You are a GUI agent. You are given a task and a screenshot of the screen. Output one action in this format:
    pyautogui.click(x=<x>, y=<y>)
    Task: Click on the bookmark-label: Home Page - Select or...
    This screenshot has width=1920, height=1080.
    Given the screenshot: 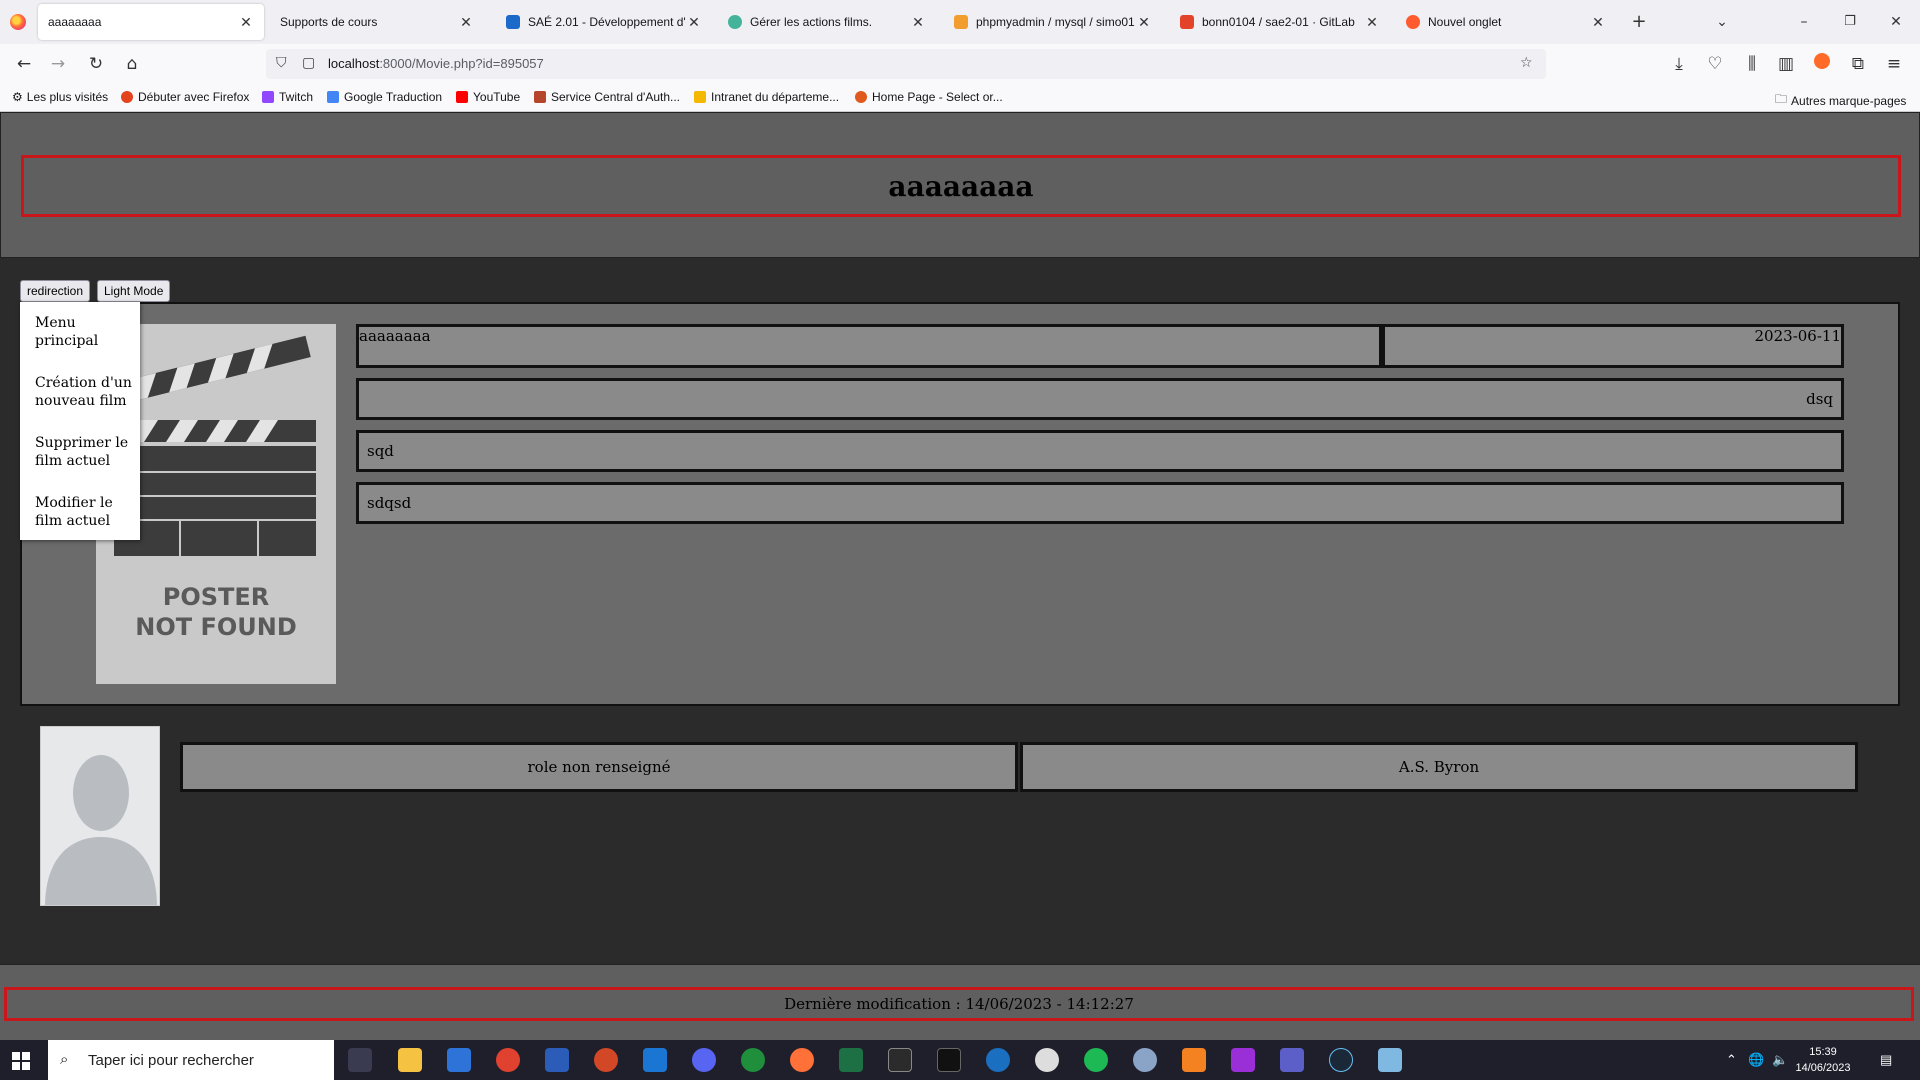 What is the action you would take?
    pyautogui.click(x=937, y=97)
    